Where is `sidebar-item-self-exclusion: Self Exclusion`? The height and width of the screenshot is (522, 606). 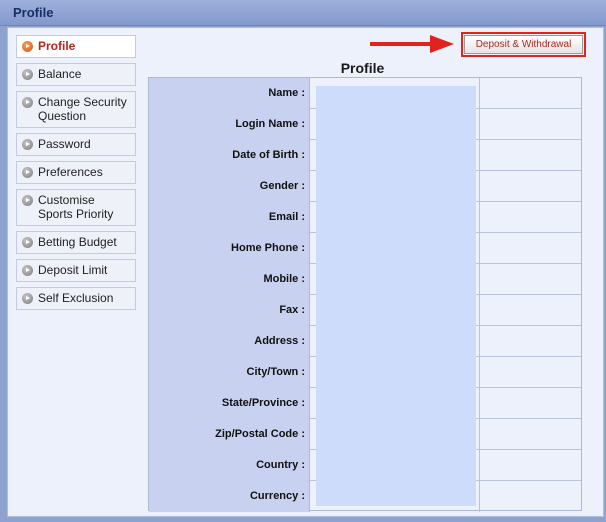 sidebar-item-self-exclusion: Self Exclusion is located at coordinates (76, 298).